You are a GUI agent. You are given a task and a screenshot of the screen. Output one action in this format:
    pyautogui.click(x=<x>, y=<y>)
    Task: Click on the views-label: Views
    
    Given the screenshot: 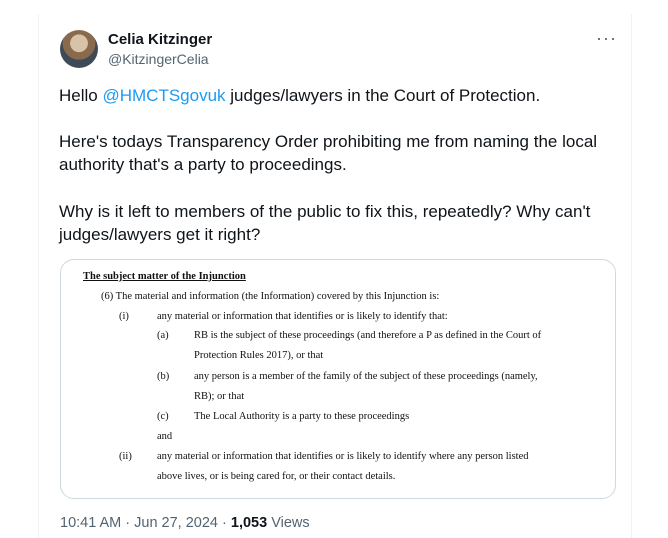 What is the action you would take?
    pyautogui.click(x=288, y=523)
    